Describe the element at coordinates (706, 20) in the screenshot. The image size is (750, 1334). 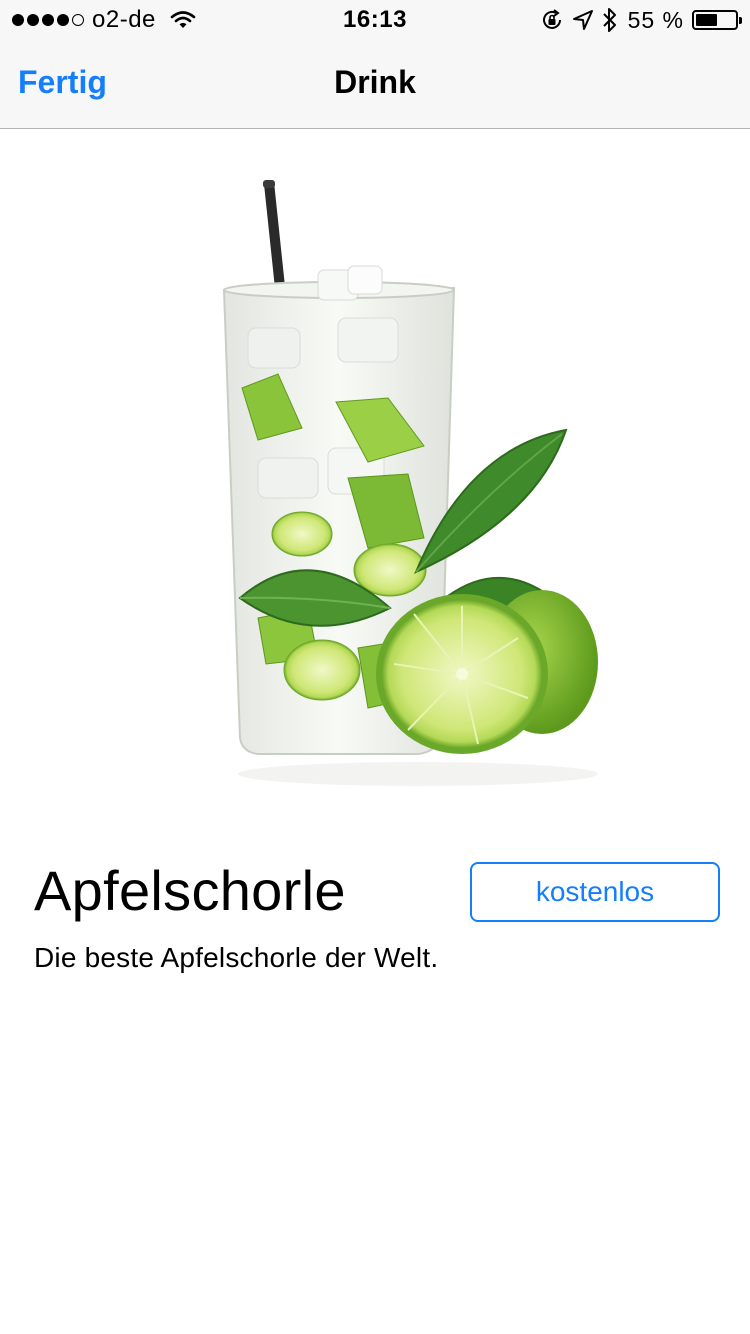
I see `battery-level-fill` at that location.